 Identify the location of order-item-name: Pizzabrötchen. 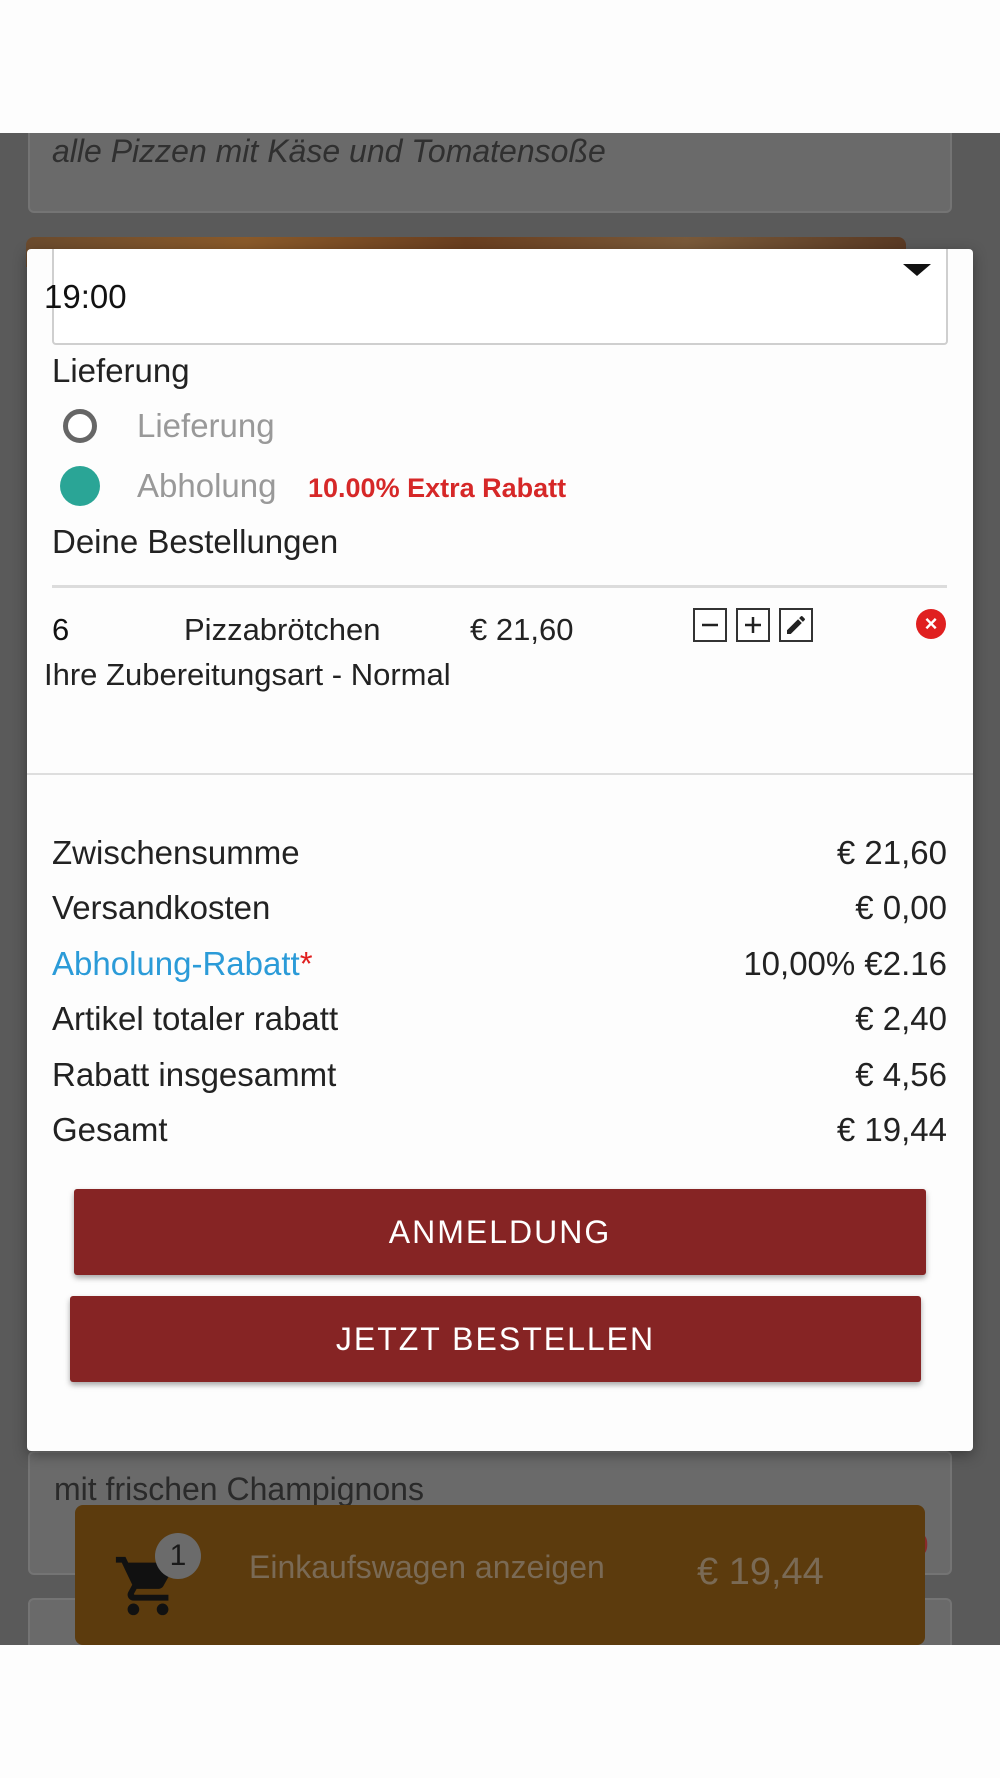
(282, 629).